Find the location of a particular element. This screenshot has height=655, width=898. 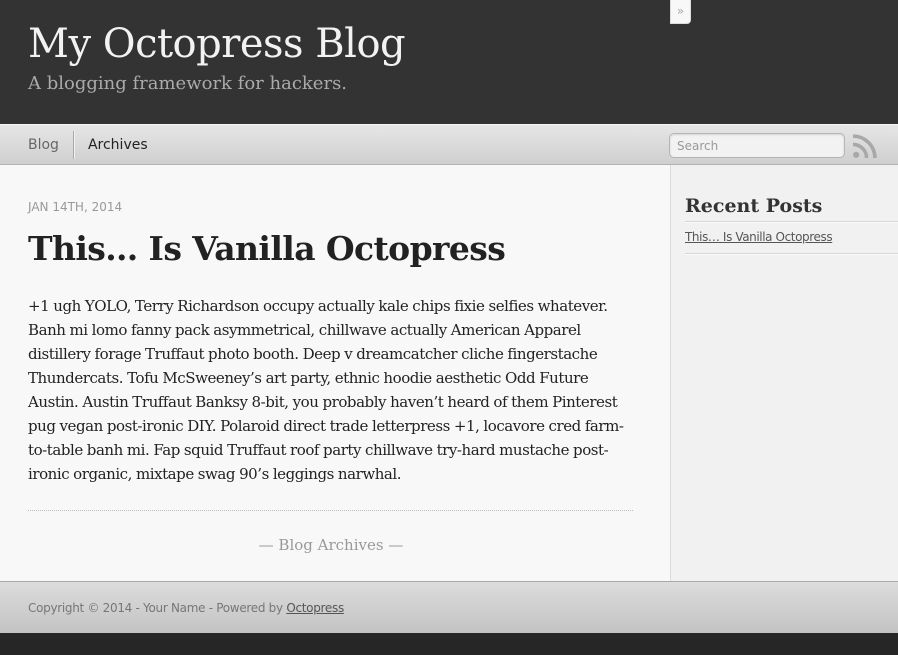

bottom-band is located at coordinates (449, 644).